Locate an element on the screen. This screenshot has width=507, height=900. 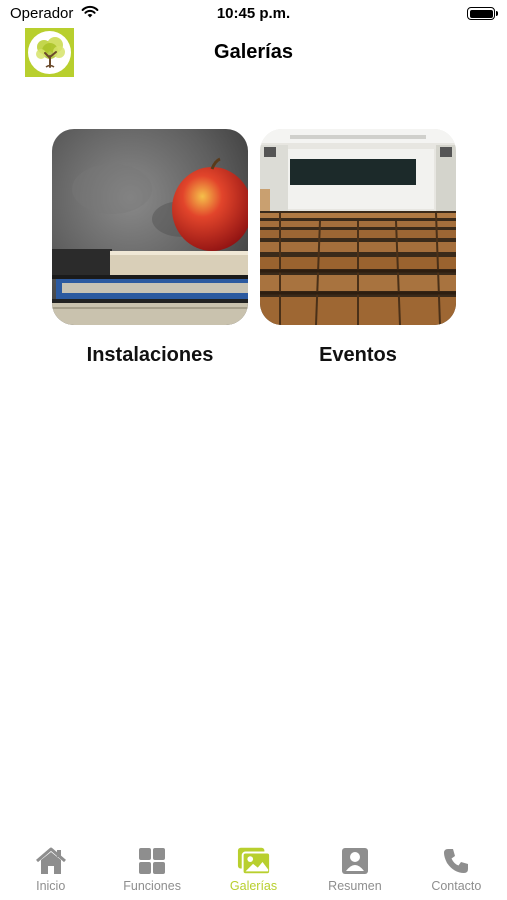
tab-galerias: Galerías is located at coordinates (253, 867).